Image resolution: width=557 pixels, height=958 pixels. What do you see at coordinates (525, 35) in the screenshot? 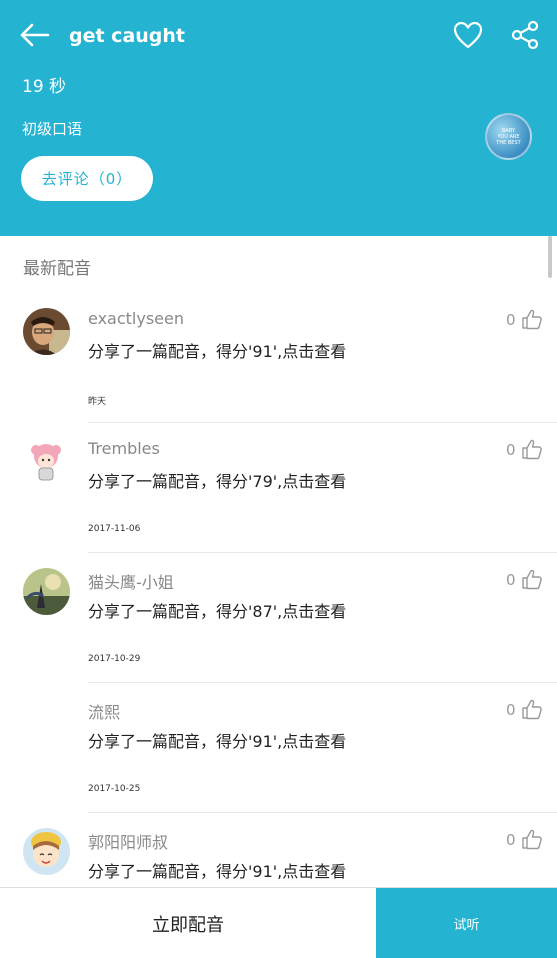
I see `share-icon` at bounding box center [525, 35].